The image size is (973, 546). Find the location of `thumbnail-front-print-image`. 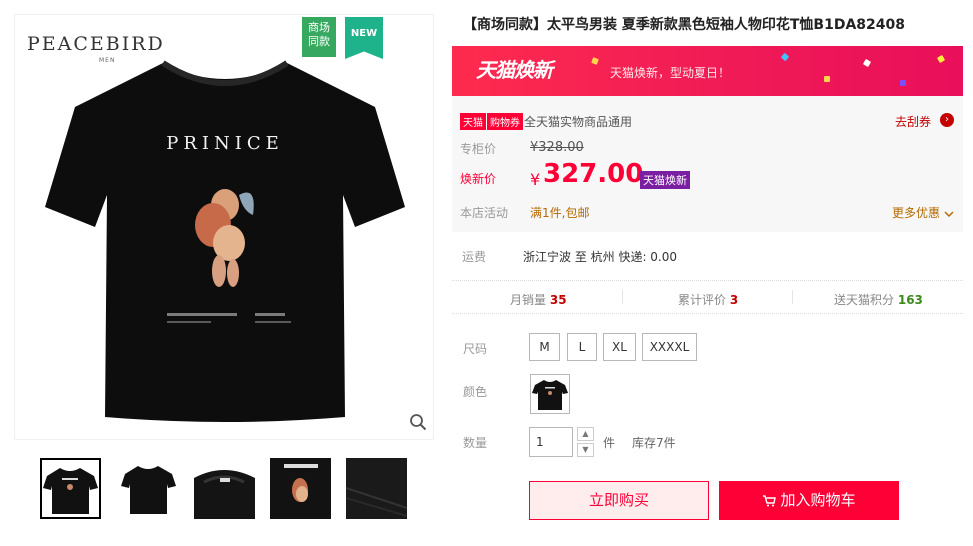

thumbnail-front-print-image is located at coordinates (70, 491).